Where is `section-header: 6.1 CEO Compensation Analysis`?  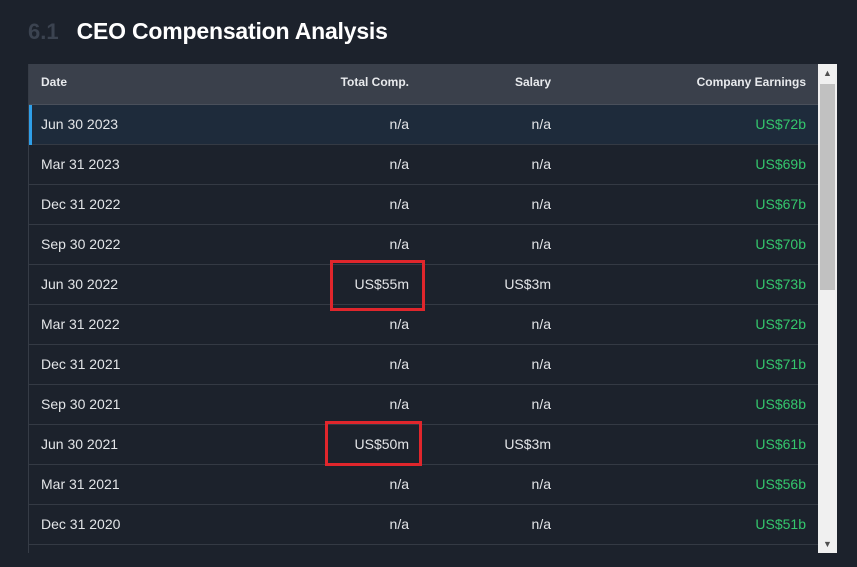
section-header: 6.1 CEO Compensation Analysis is located at coordinates (208, 33).